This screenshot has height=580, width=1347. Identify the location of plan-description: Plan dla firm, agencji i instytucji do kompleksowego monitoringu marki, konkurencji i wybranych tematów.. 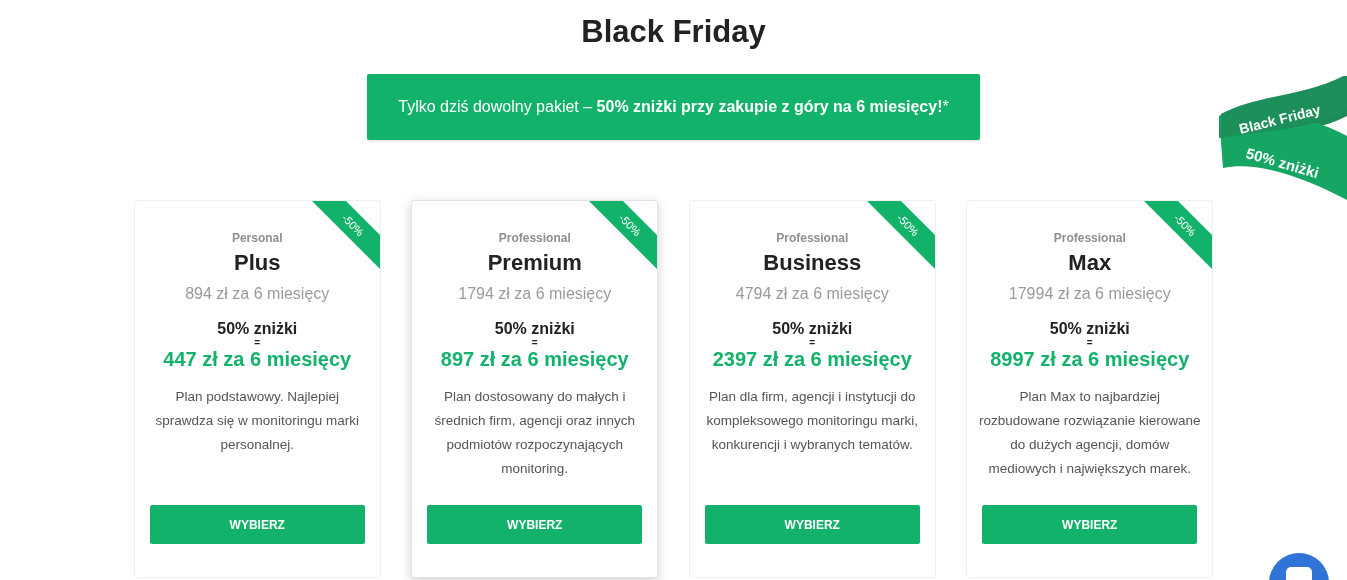
(812, 421).